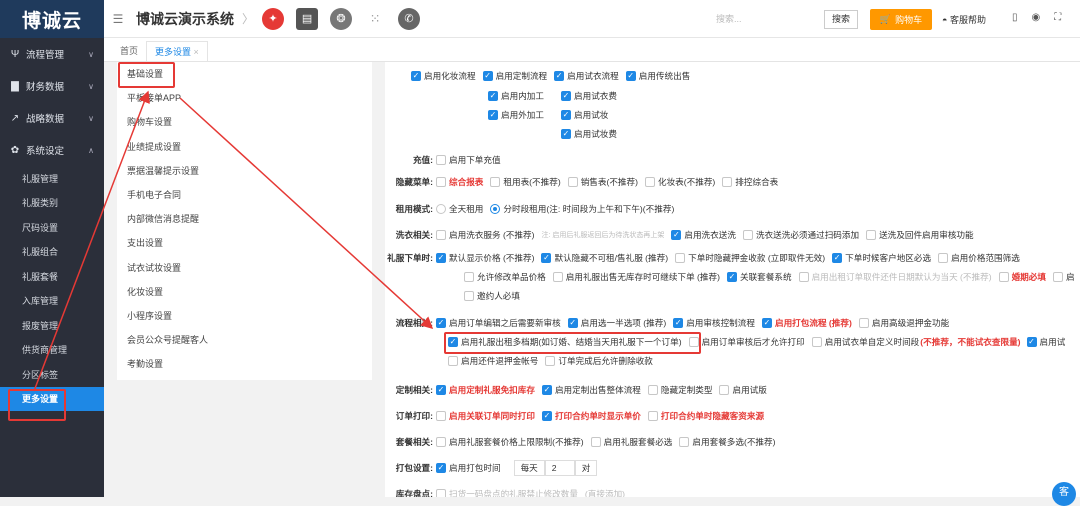  What do you see at coordinates (881, 258) in the screenshot?
I see `option-checkbox: ✓ 下单时候客户地区必选` at bounding box center [881, 258].